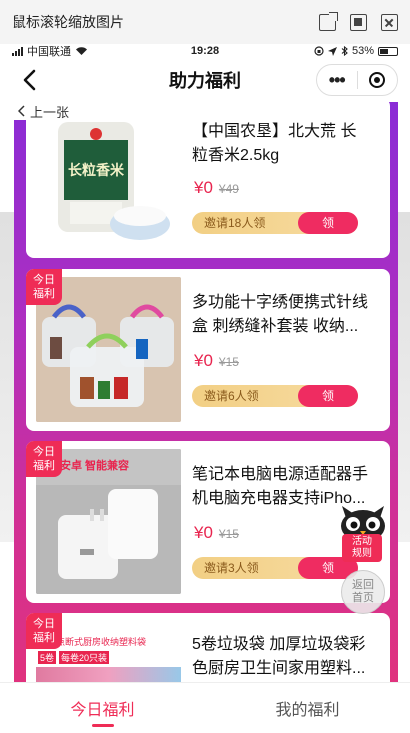  I want to click on lock-rotation-icon, so click(319, 51).